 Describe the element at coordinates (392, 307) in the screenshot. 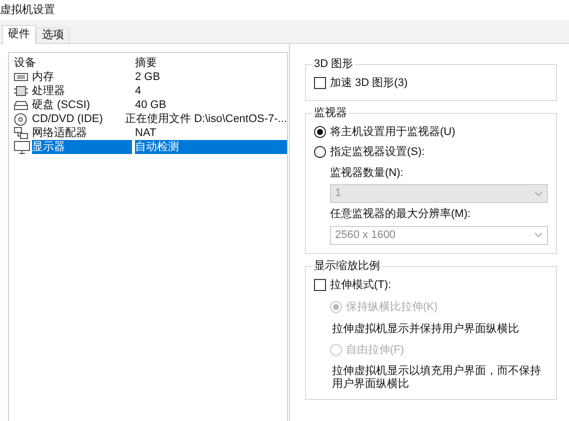

I see `radio-label: 保持纵横比拉伸(K)` at that location.